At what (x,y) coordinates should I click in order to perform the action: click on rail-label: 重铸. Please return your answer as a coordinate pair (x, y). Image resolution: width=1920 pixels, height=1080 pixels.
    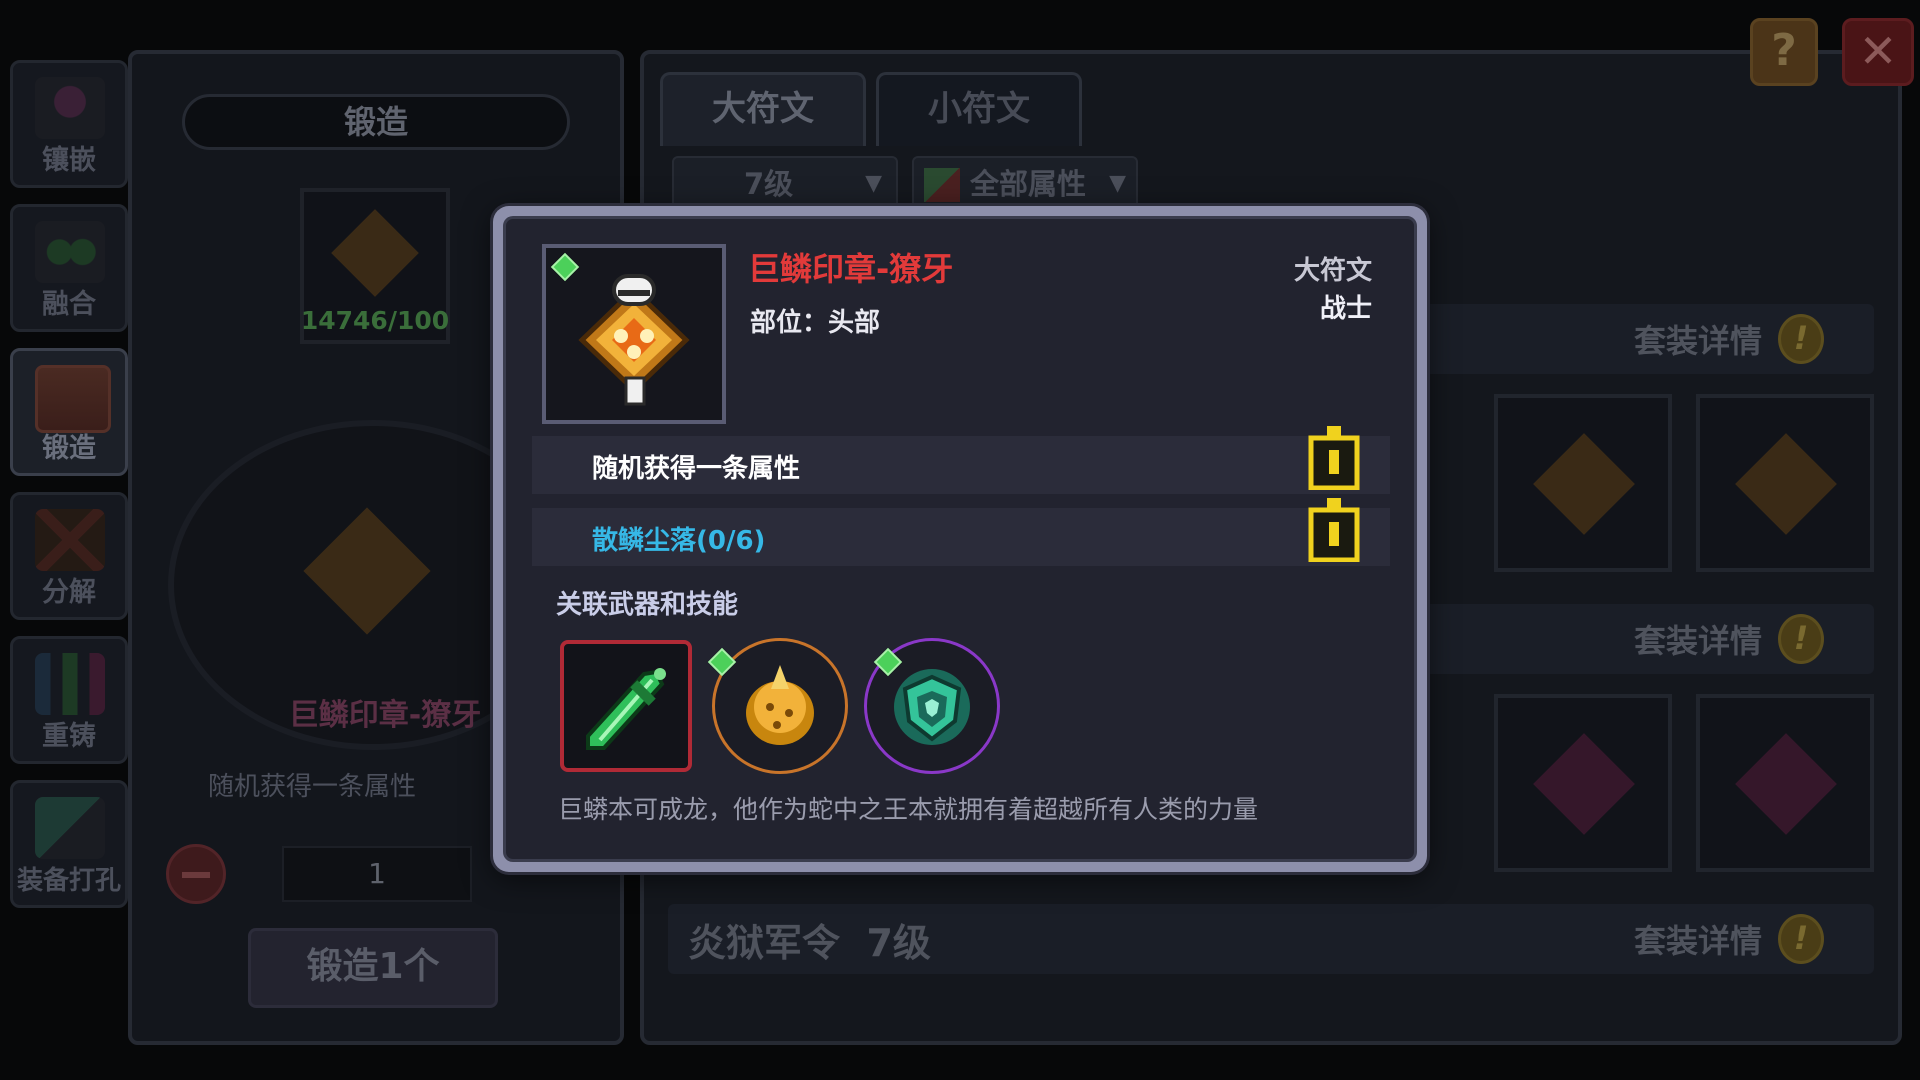
    Looking at the image, I should click on (69, 736).